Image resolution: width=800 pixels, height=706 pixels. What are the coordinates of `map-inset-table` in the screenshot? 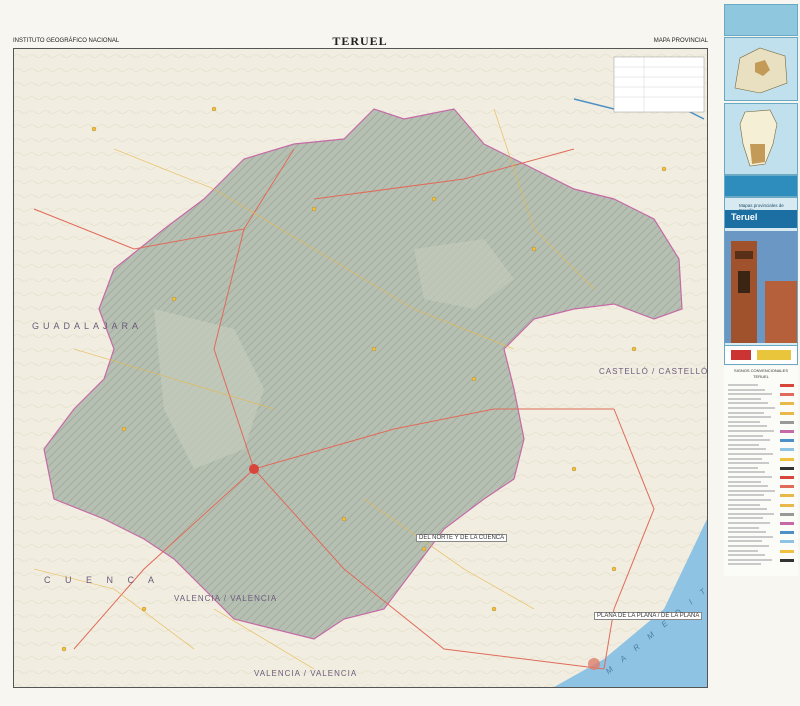 It's located at (659, 84).